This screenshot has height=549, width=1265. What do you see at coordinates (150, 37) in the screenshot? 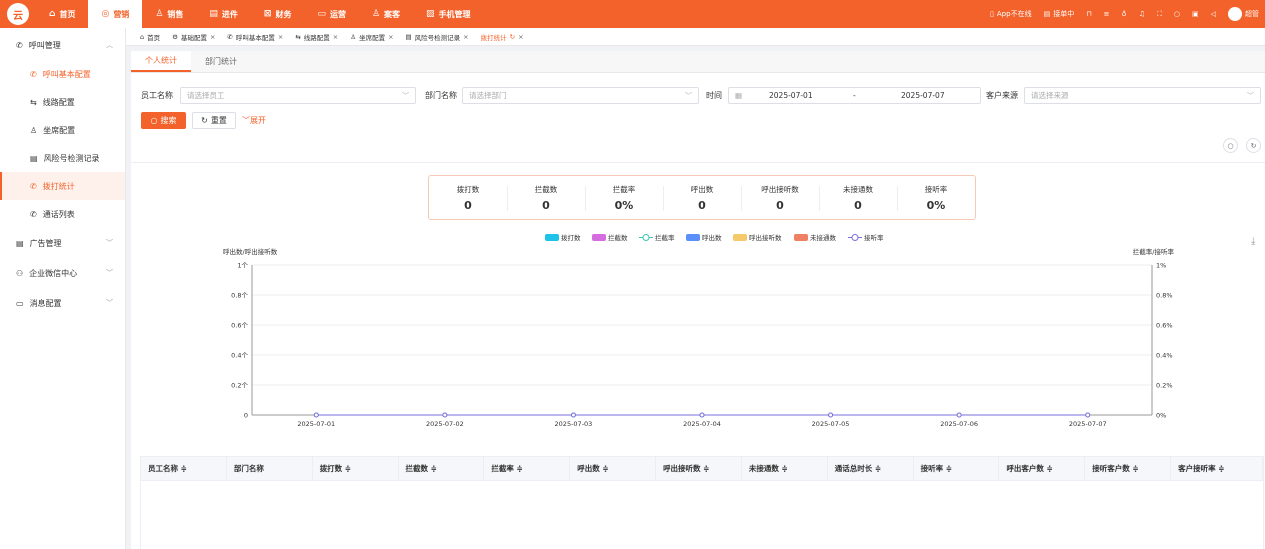
I see `page-tab-0: ⌂ 首页` at bounding box center [150, 37].